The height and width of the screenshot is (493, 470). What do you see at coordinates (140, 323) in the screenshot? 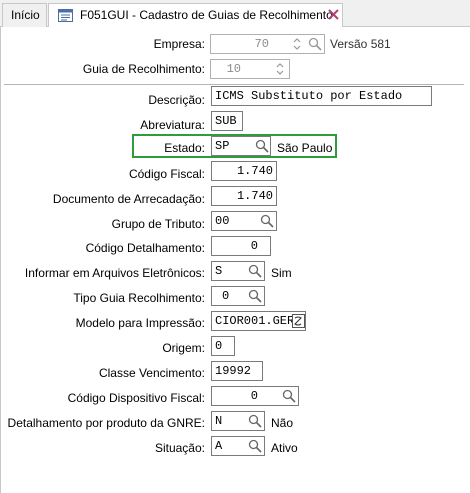
I see `modelo-impressao-label: Modelo para Impressão:` at bounding box center [140, 323].